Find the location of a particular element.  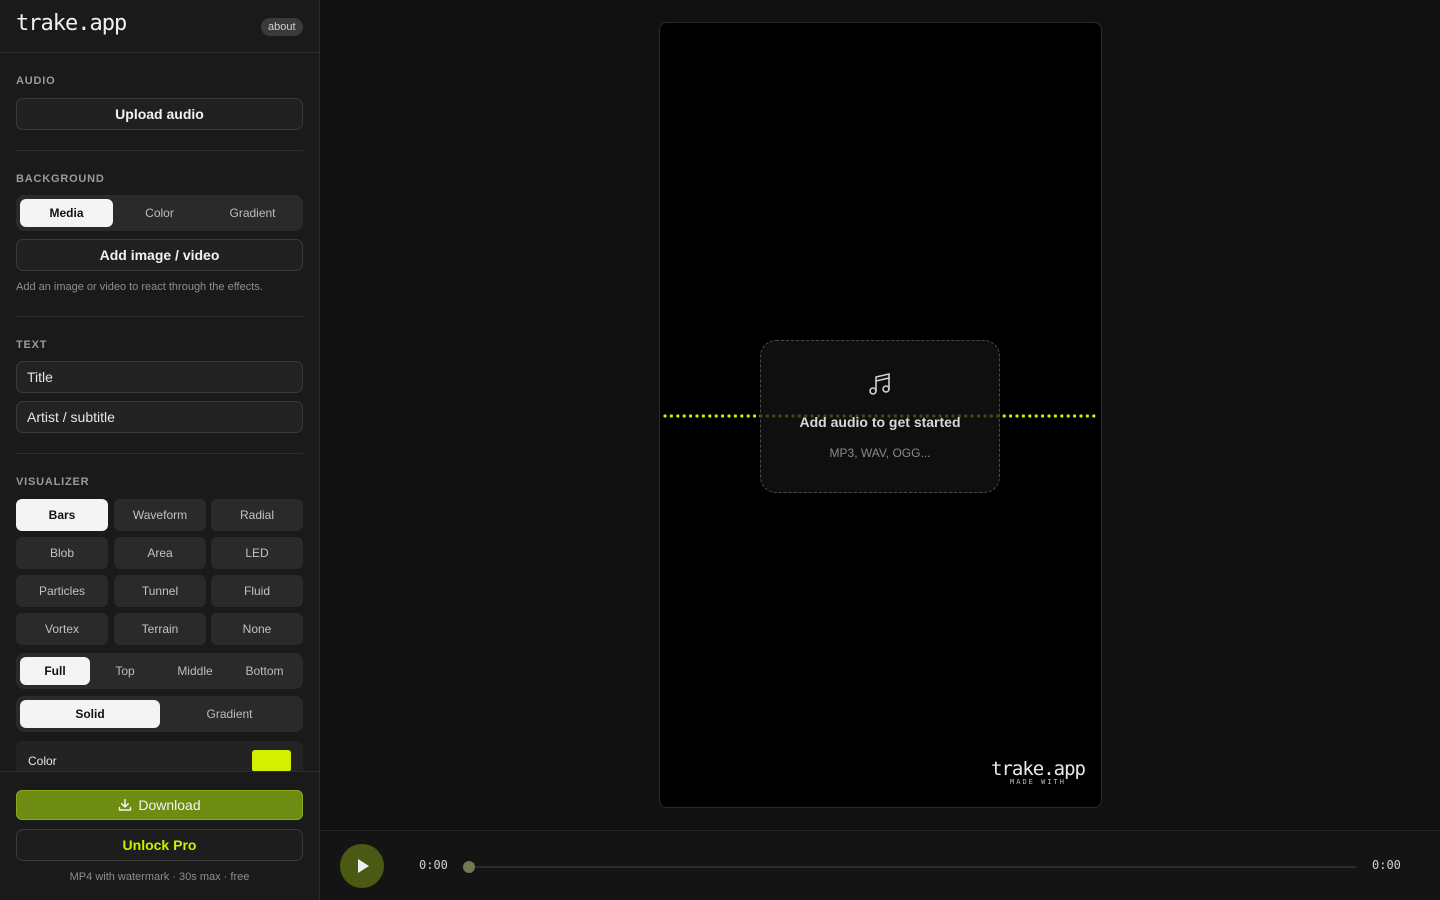

about-button: about is located at coordinates (282, 27).